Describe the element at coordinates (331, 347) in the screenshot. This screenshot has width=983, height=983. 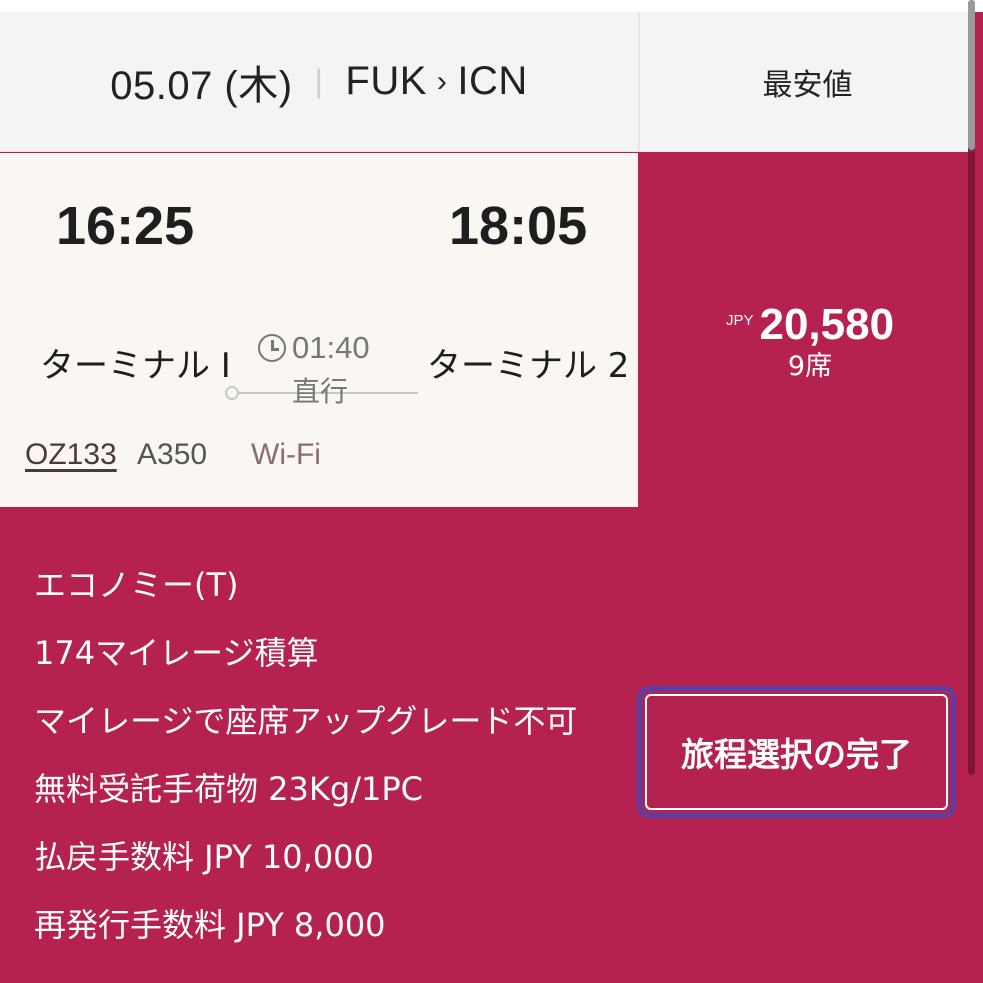
I see `duration-value: 01:40` at that location.